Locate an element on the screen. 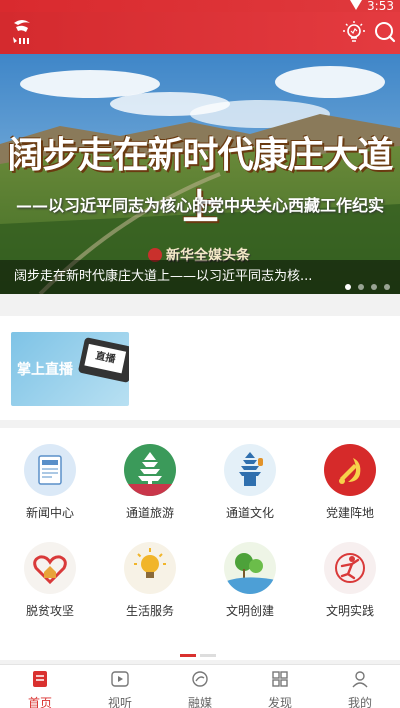 Image resolution: width=400 pixels, height=708 pixels. tab-label: 融媒 is located at coordinates (199, 702).